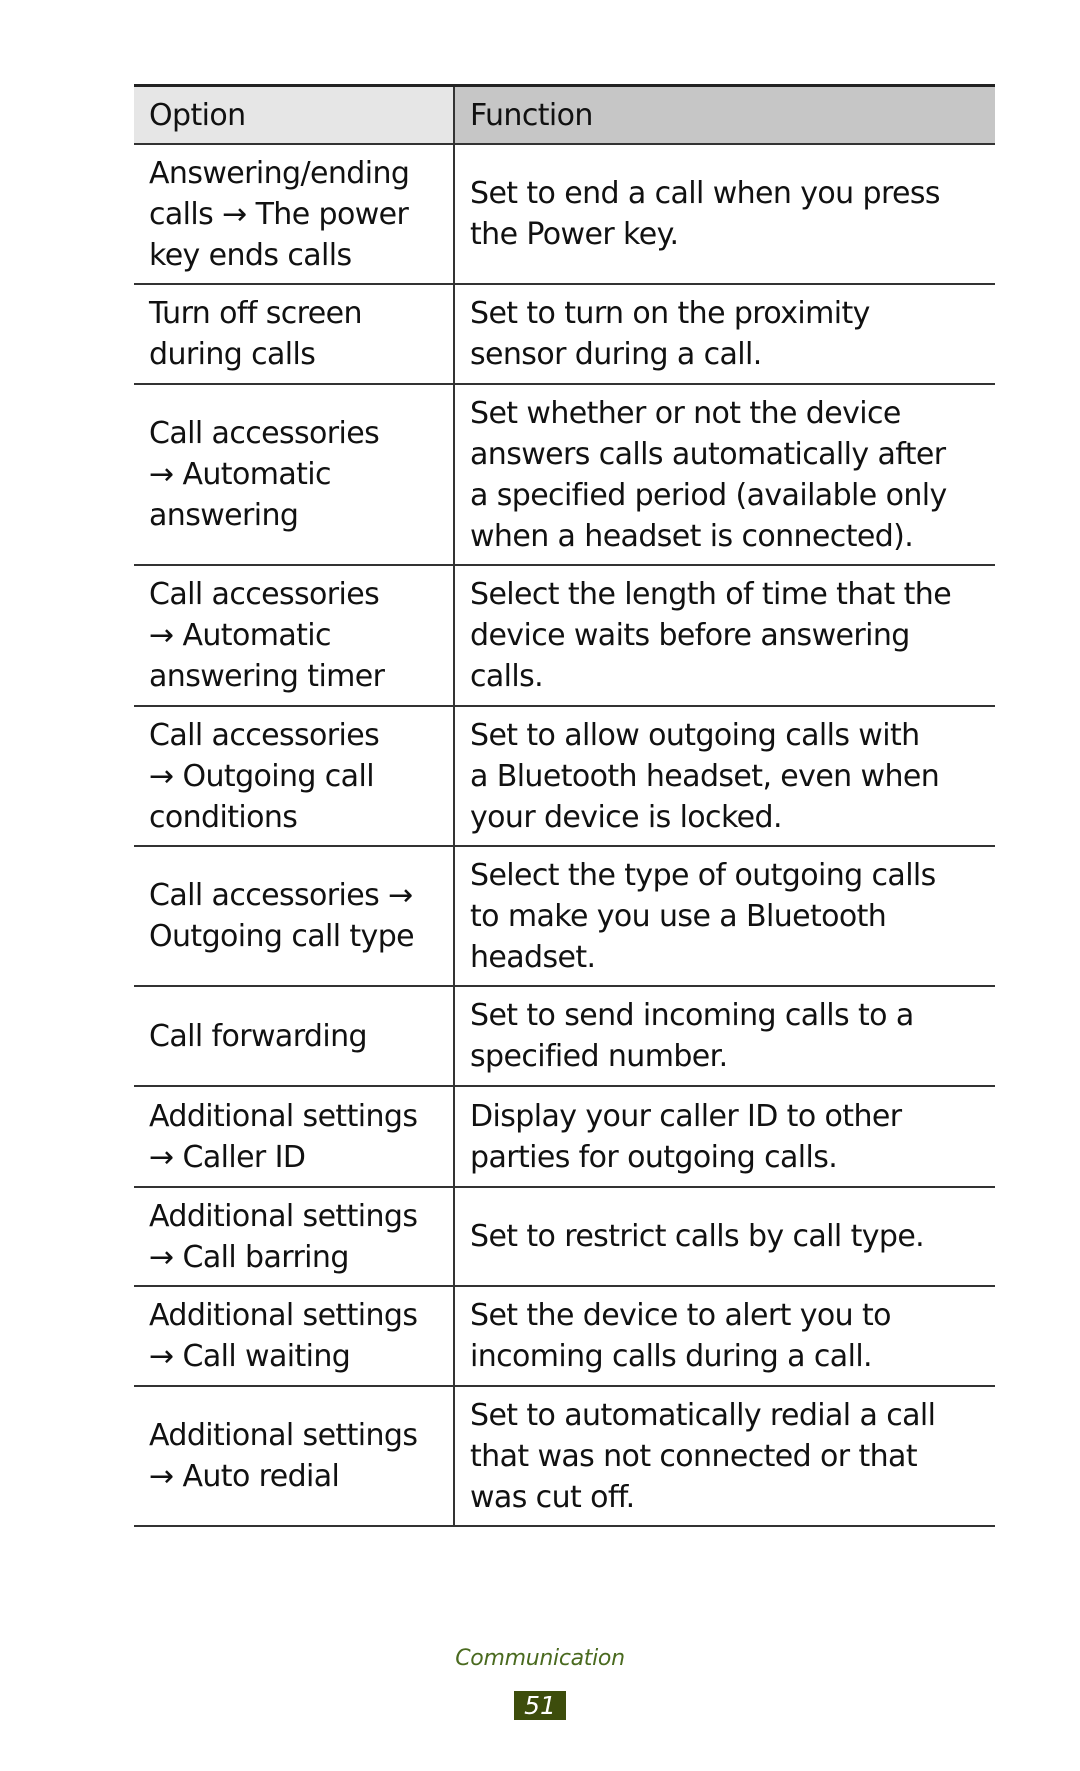 This screenshot has width=1080, height=1771. Describe the element at coordinates (692, 536) in the screenshot. I see `function-text-line: when a headset is connected).` at that location.